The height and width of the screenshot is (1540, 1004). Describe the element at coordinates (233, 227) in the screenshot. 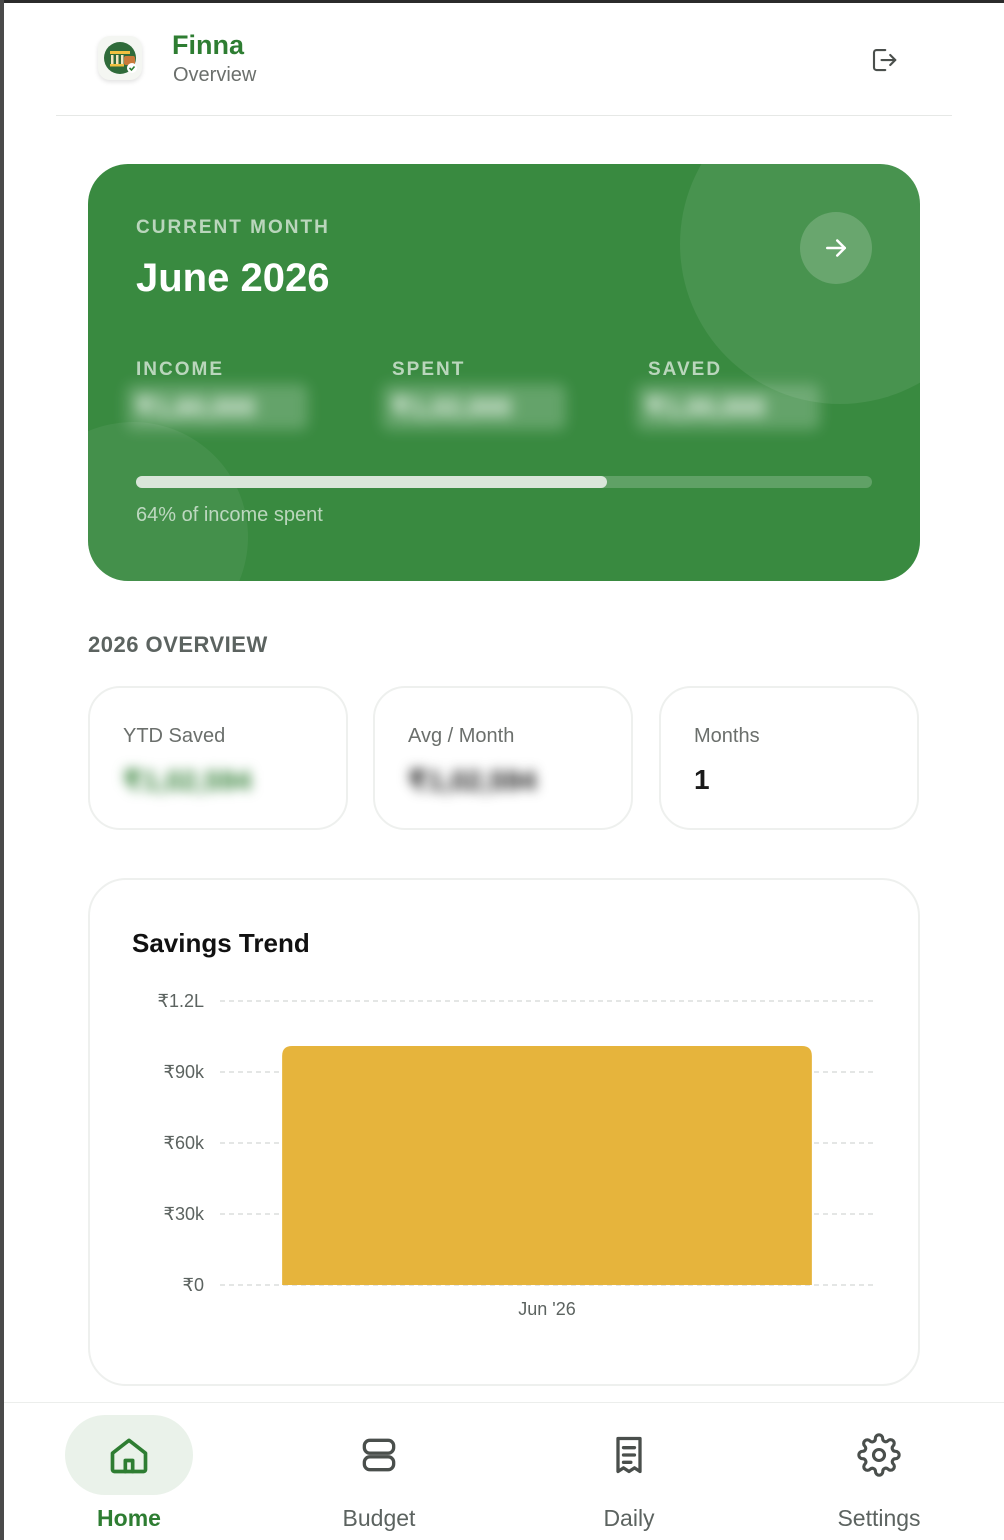

I see `current-month-label: CURRENT MONTH` at that location.